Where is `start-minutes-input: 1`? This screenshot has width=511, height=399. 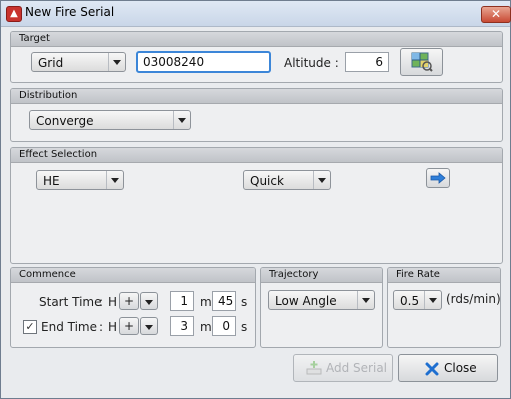
start-minutes-input: 1 is located at coordinates (182, 301).